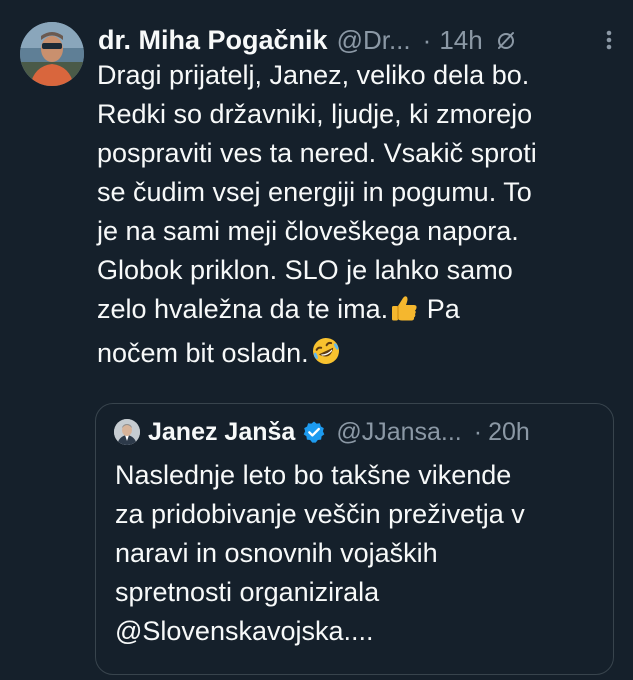 This screenshot has height=680, width=633. I want to click on author-avatar, so click(52, 54).